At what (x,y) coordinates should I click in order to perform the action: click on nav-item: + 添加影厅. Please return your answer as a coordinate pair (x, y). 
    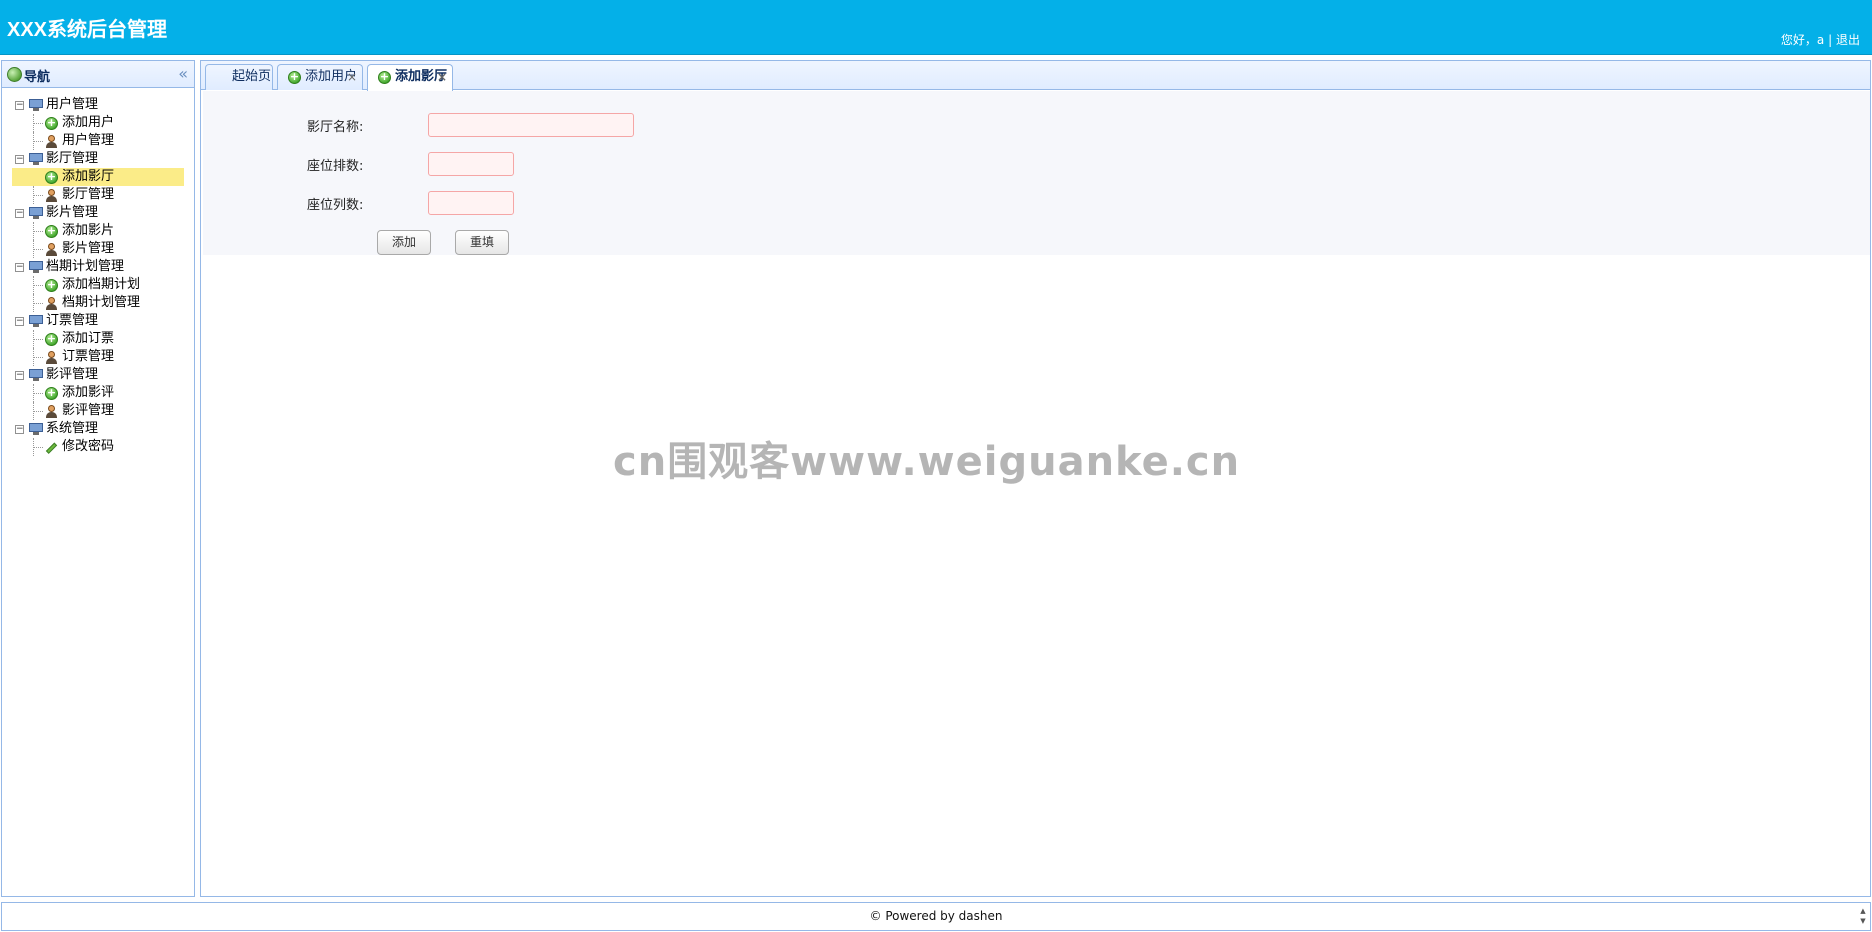
    Looking at the image, I should click on (98, 177).